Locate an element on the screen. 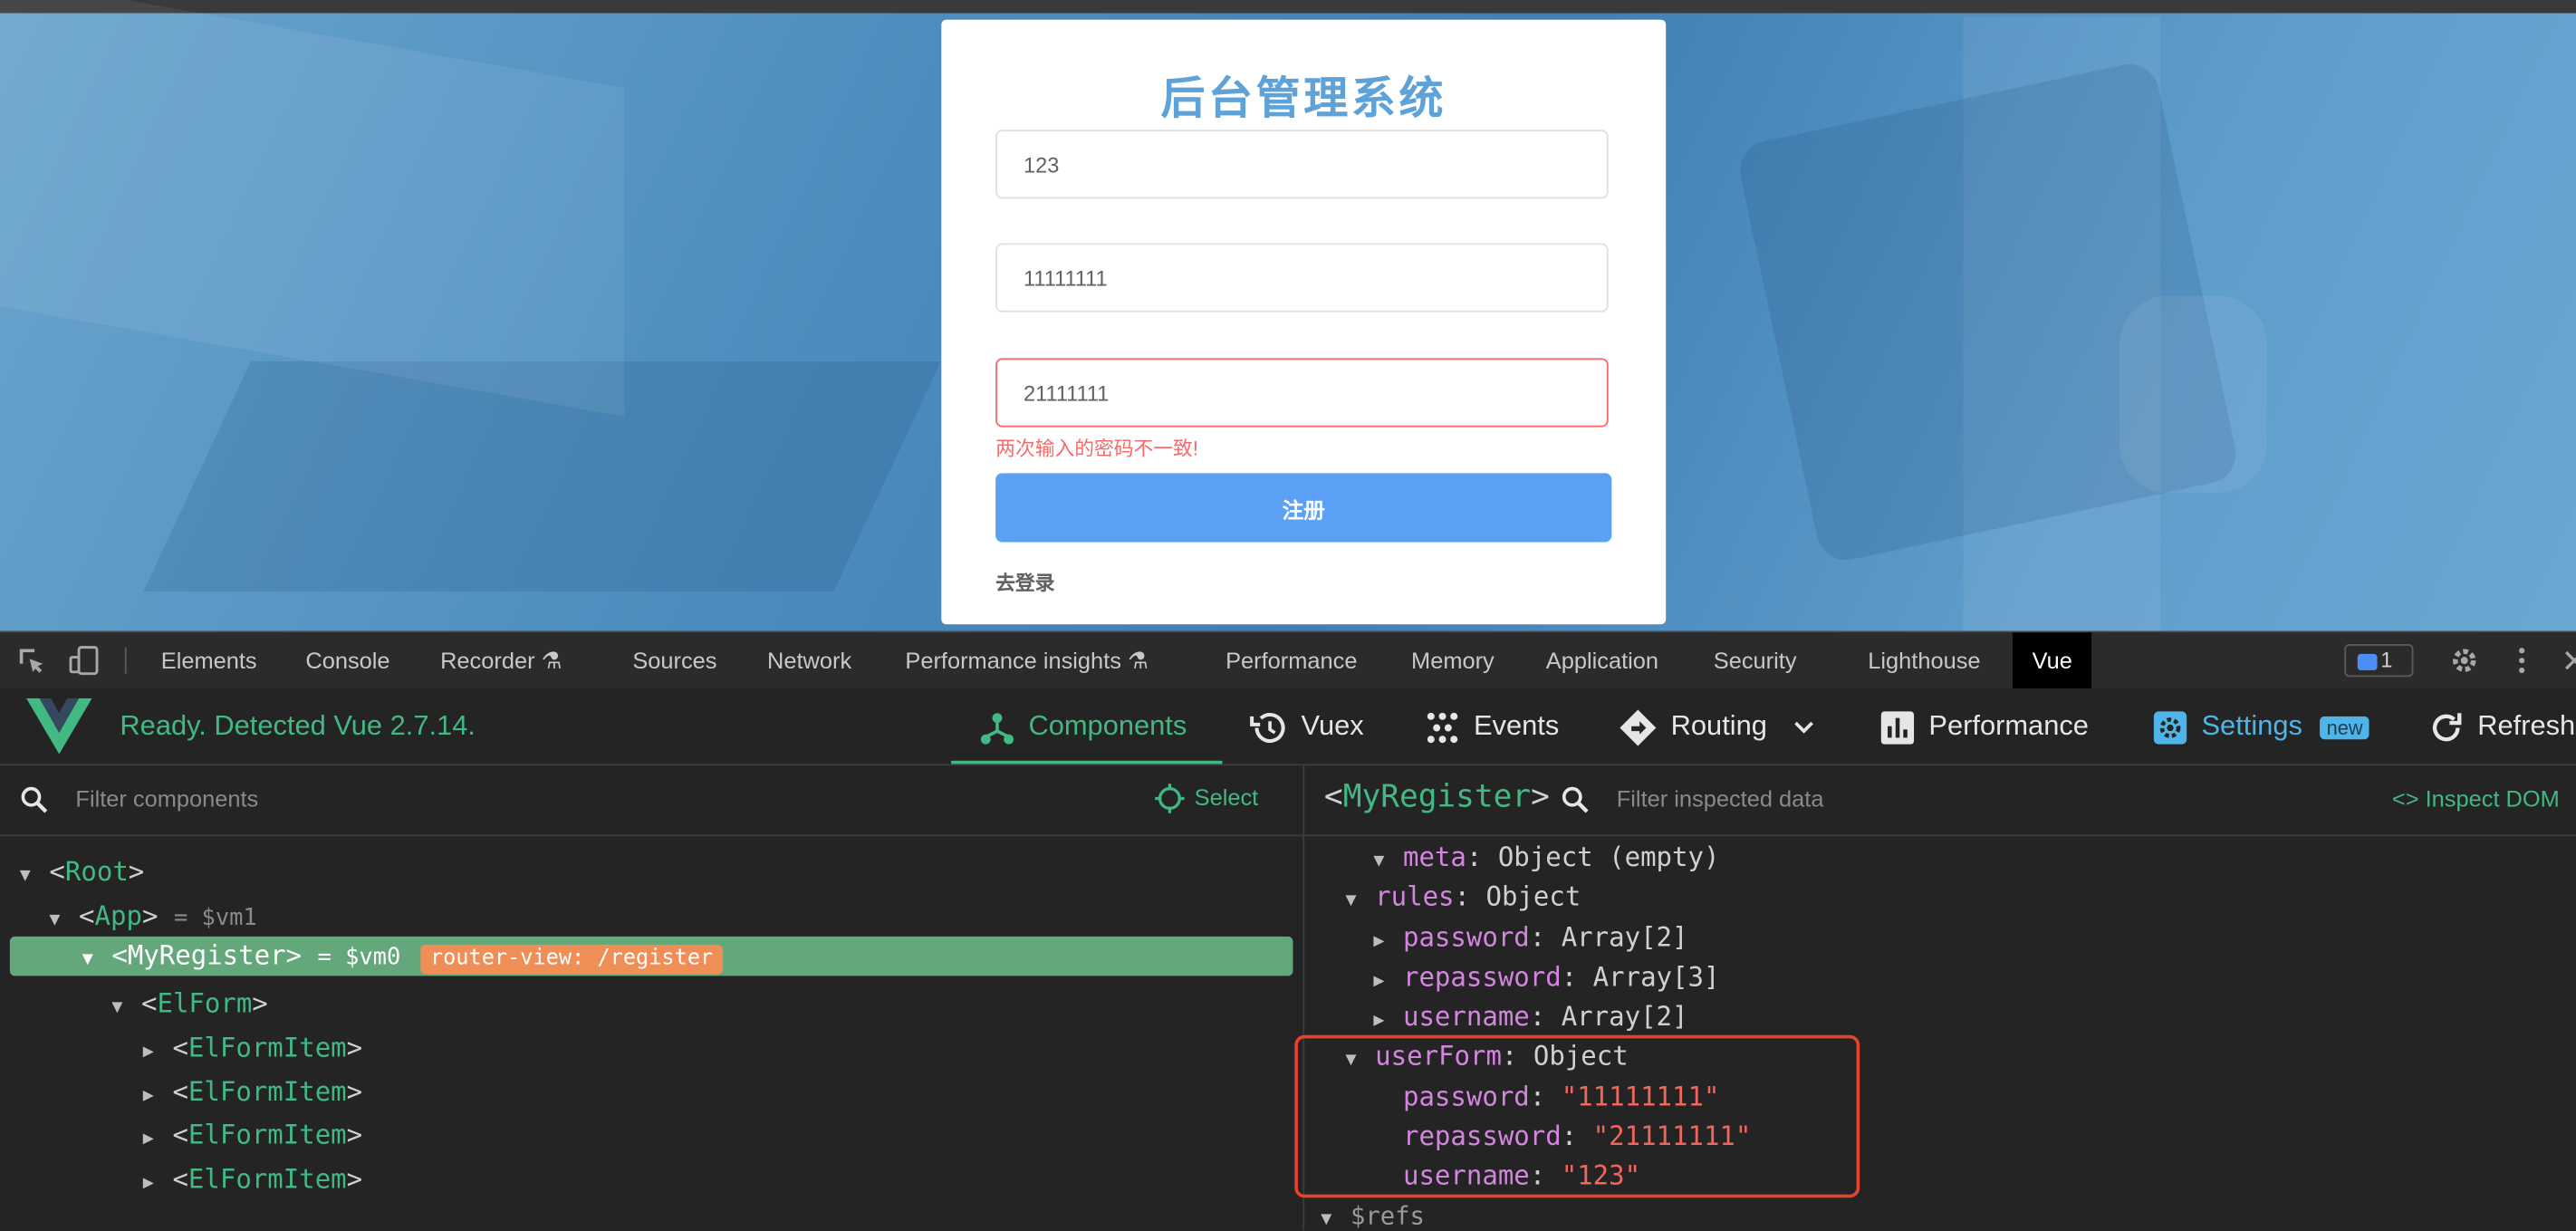  vm-ref: = $vm1 is located at coordinates (215, 918).